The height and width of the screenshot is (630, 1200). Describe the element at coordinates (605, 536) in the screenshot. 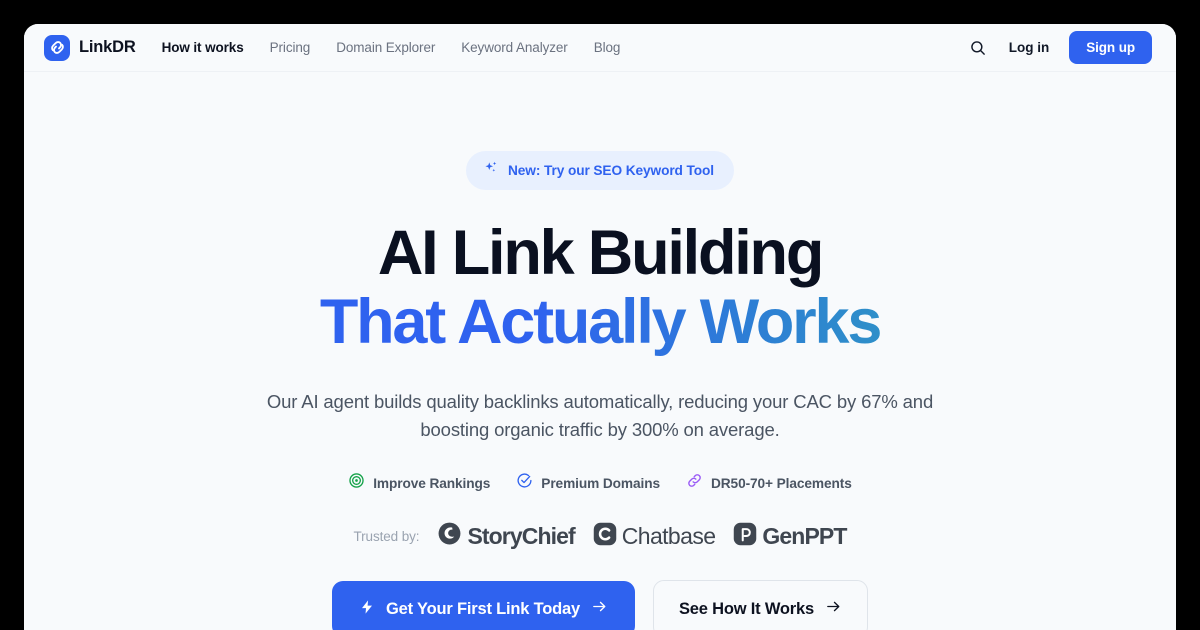

I see `chatbase-c-mark-icon` at that location.